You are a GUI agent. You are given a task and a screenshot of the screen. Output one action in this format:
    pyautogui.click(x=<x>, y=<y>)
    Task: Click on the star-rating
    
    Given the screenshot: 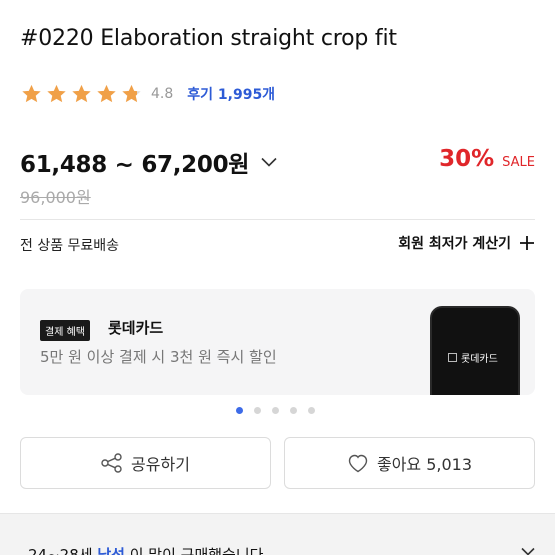 What is the action you would take?
    pyautogui.click(x=82, y=94)
    